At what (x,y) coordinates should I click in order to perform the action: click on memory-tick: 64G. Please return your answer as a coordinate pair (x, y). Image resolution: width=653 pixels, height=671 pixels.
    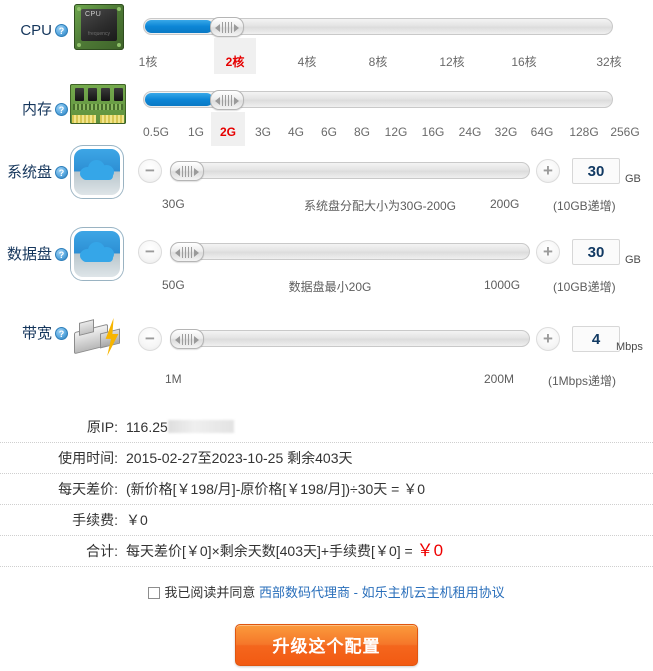
    Looking at the image, I should click on (542, 132).